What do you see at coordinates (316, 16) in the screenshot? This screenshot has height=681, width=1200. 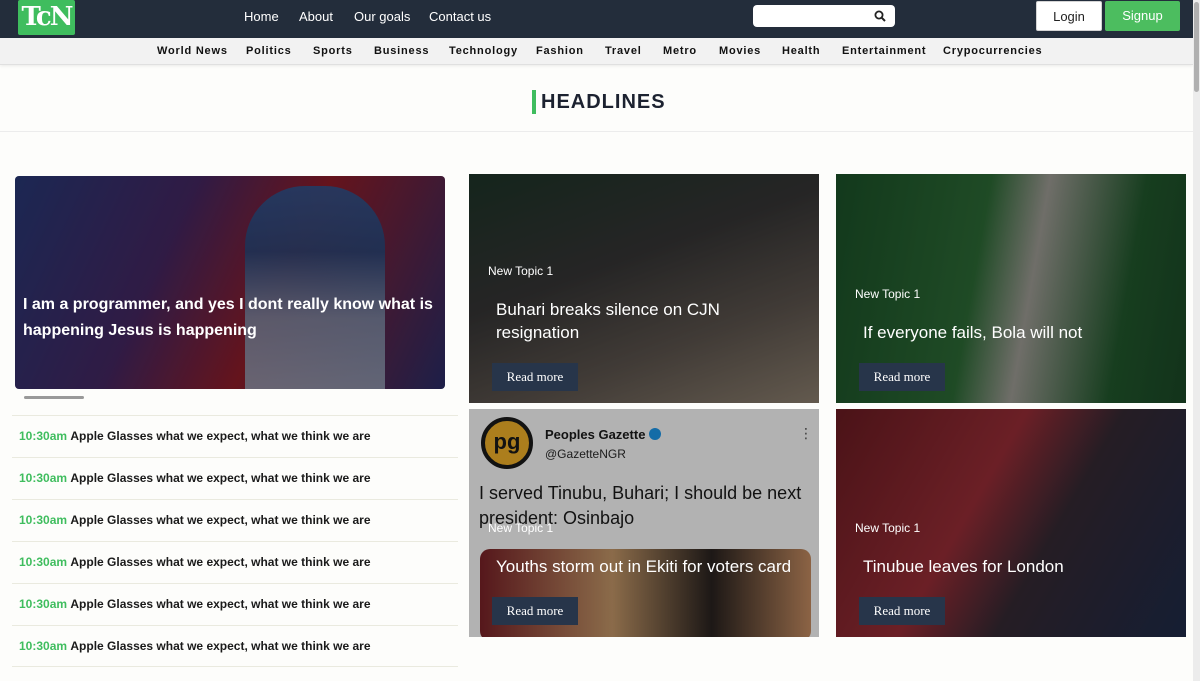 I see `nav-about-link: About` at bounding box center [316, 16].